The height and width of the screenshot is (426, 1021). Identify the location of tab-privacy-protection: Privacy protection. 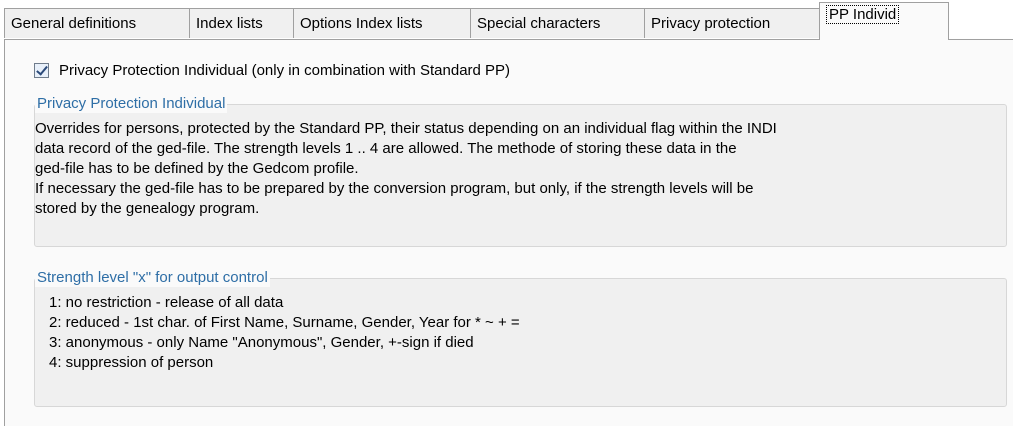
(732, 23).